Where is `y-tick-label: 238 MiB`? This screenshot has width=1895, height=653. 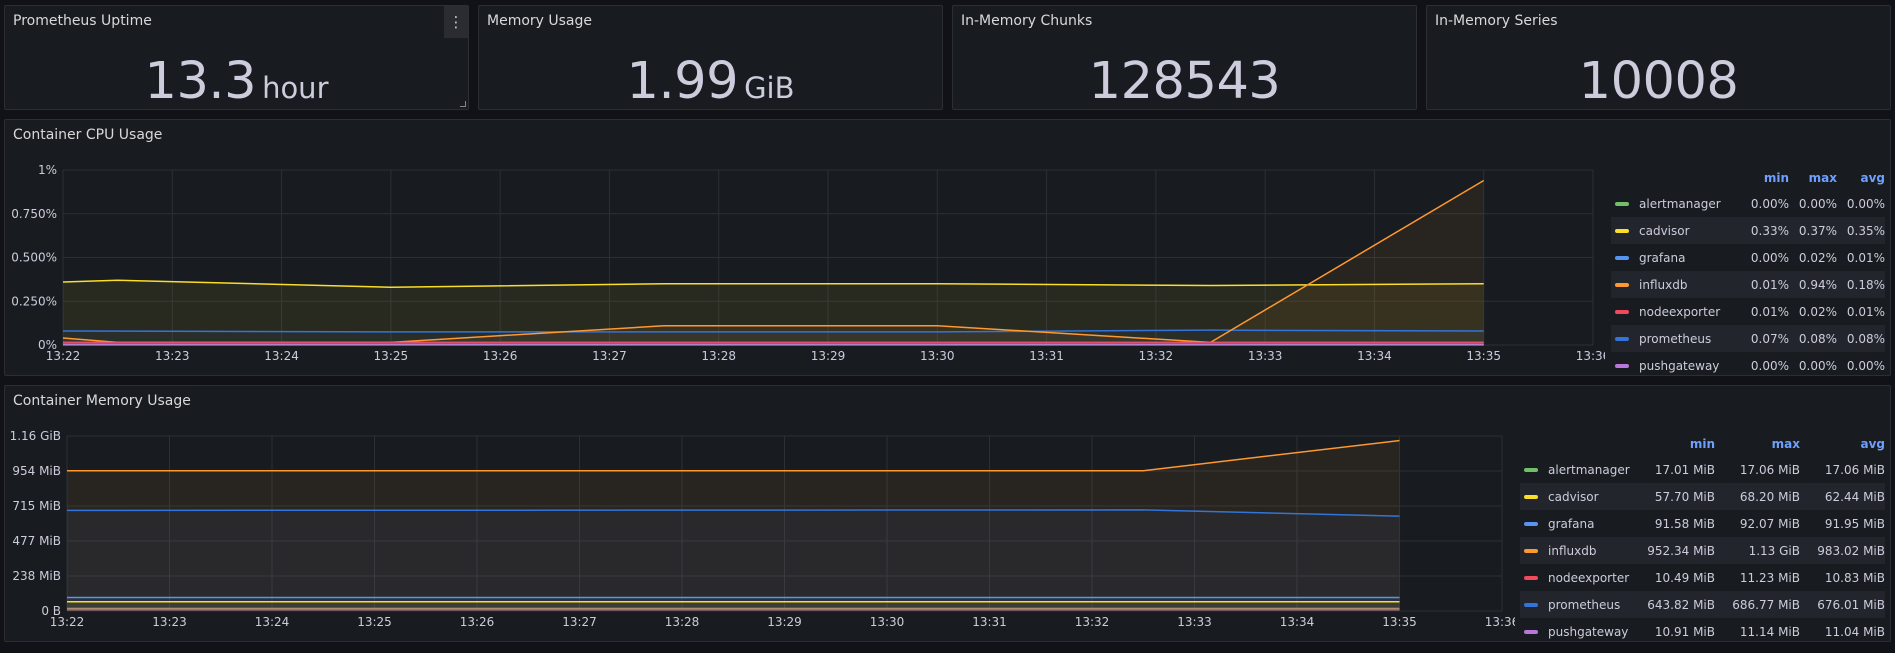
y-tick-label: 238 MiB is located at coordinates (36, 576).